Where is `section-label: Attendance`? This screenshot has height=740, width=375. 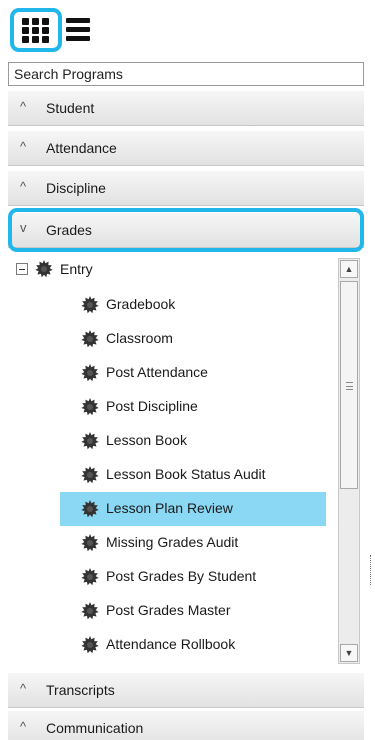 section-label: Attendance is located at coordinates (81, 148).